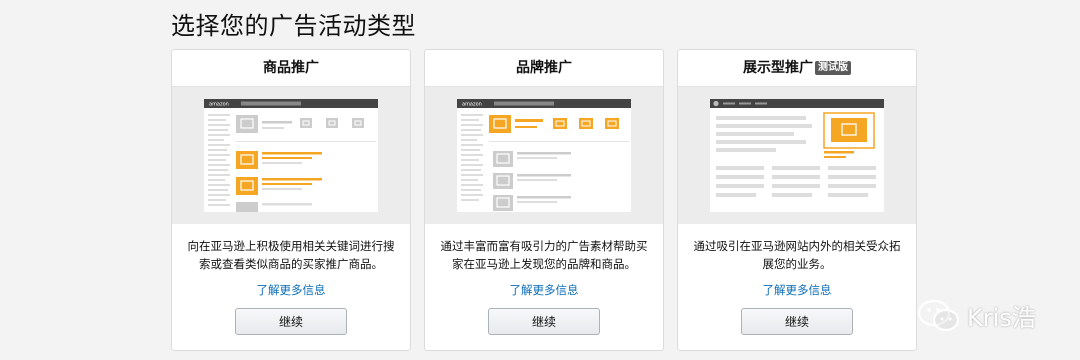  What do you see at coordinates (833, 68) in the screenshot?
I see `beta-badge: 测试版` at bounding box center [833, 68].